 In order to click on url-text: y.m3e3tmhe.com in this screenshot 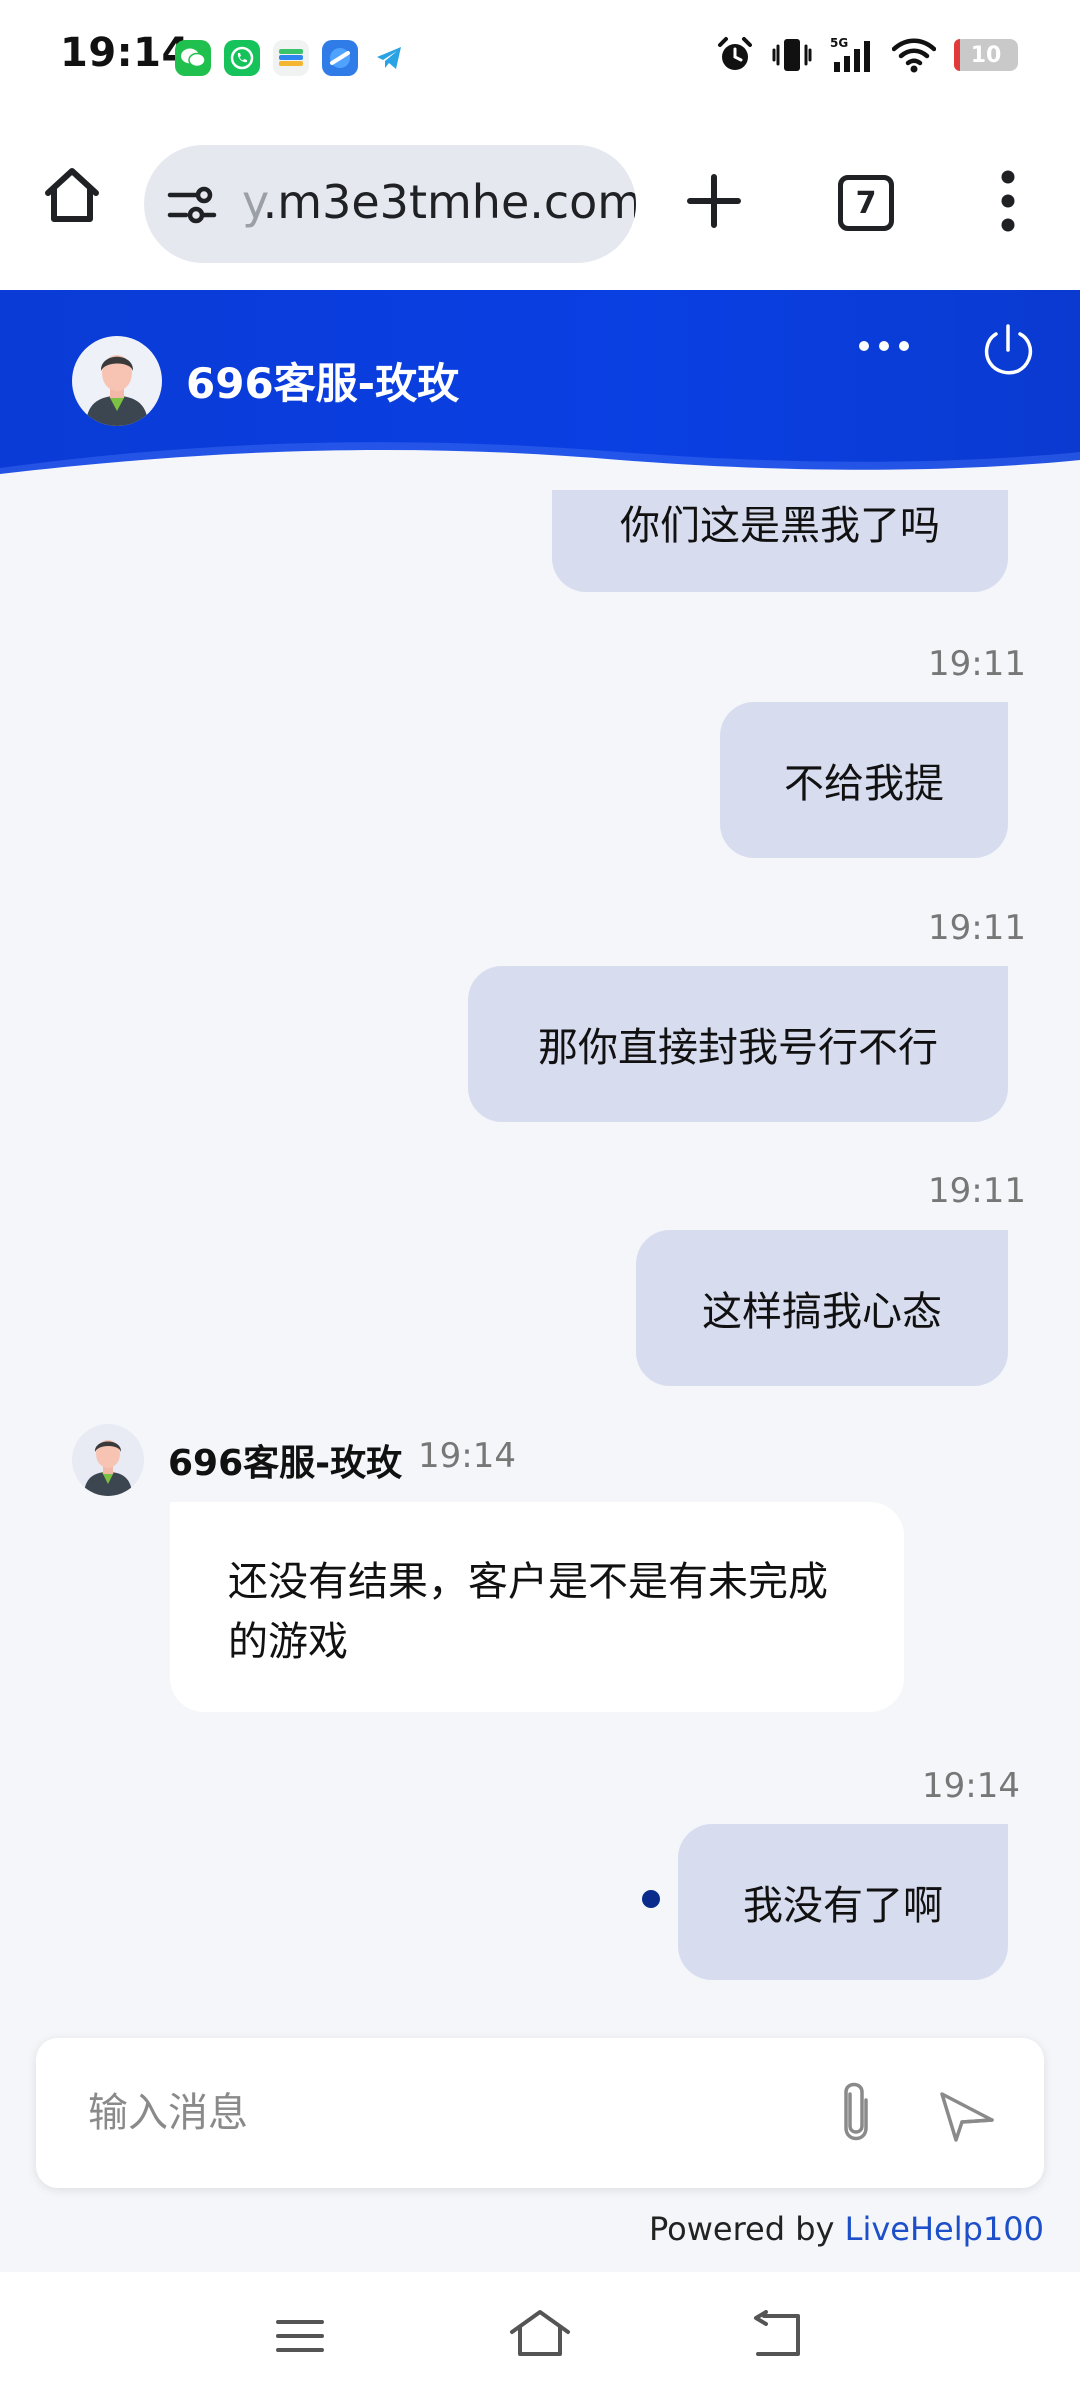, I will do `click(439, 202)`.